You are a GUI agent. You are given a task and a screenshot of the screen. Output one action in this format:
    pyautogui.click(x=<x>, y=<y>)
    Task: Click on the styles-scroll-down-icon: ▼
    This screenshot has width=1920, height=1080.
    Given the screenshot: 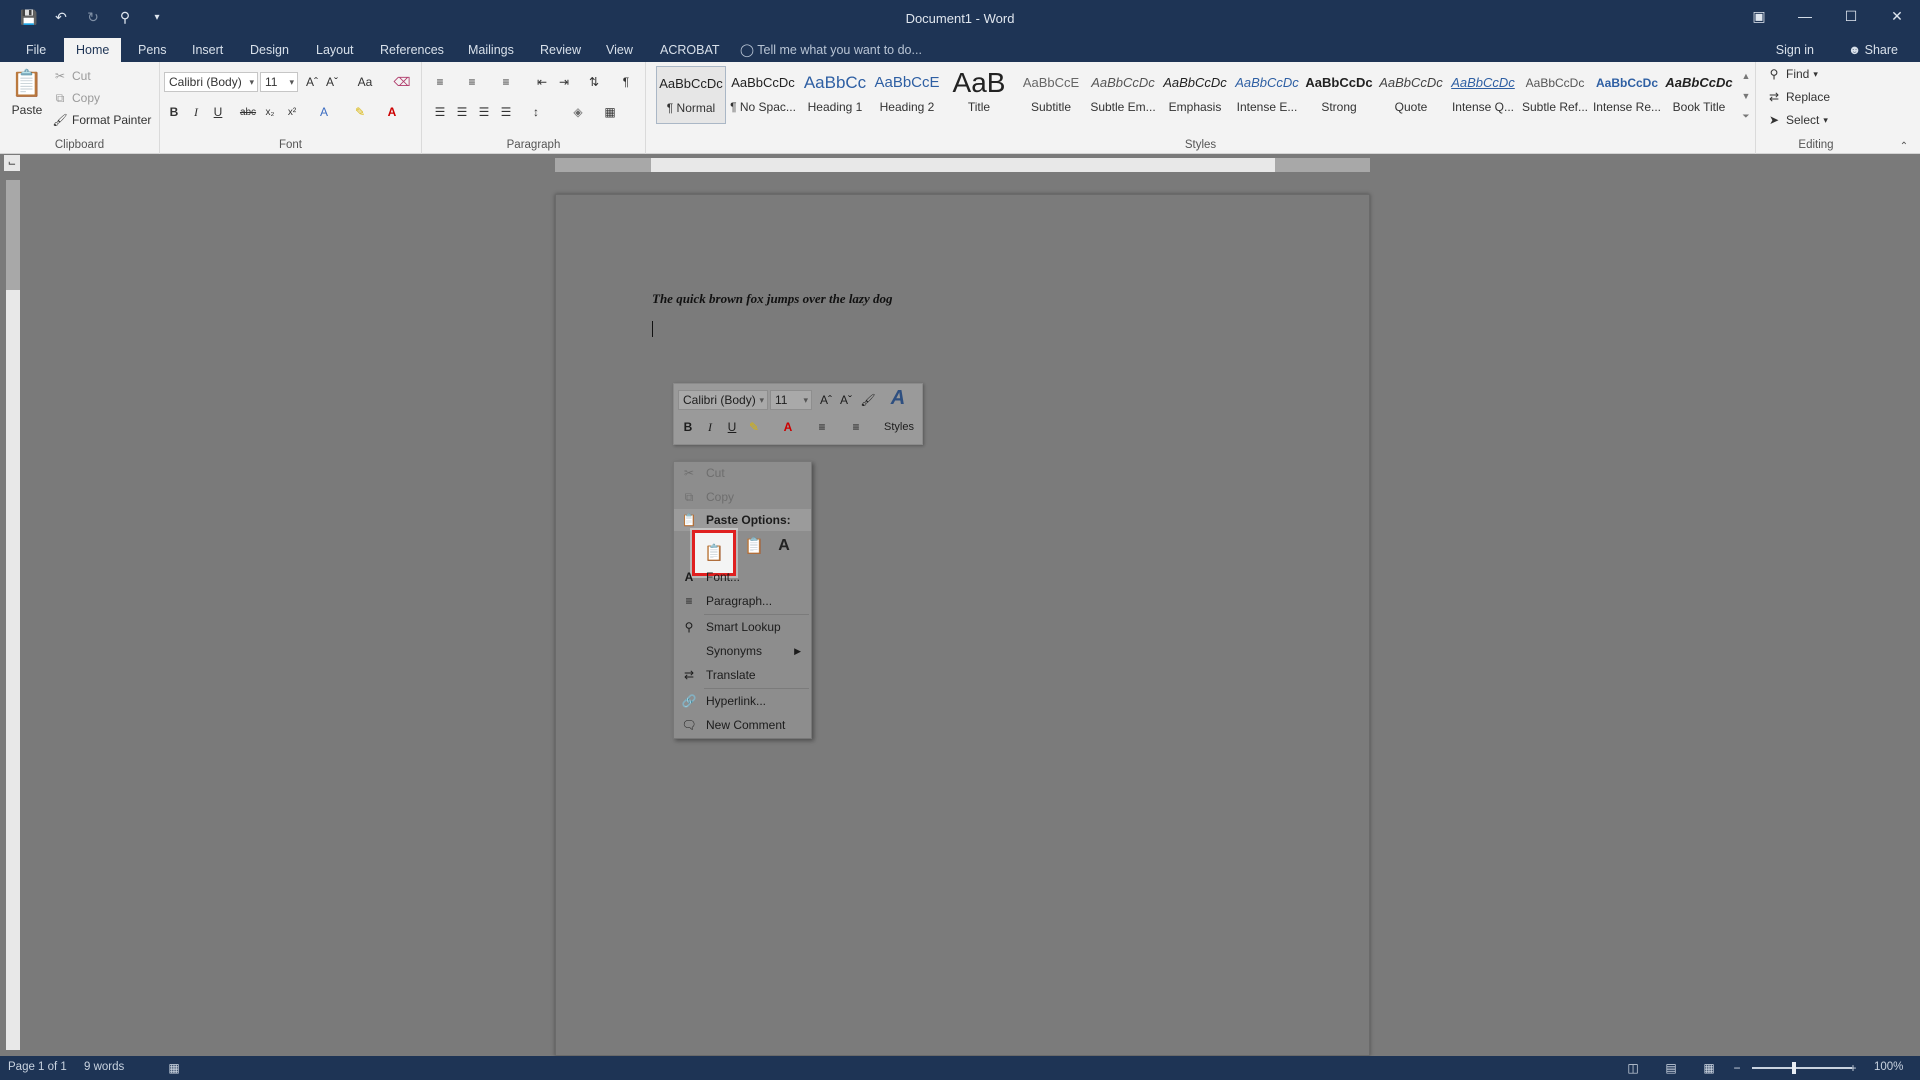 What is the action you would take?
    pyautogui.click(x=1746, y=96)
    